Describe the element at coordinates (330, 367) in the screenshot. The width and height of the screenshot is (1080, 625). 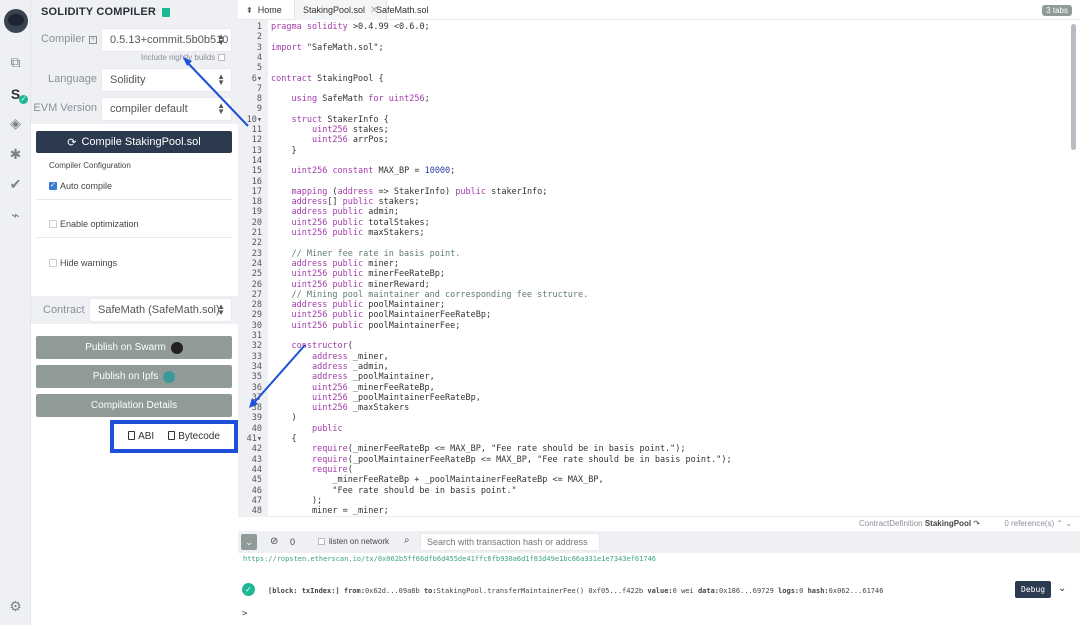
I see `code-line: address _admin,` at that location.